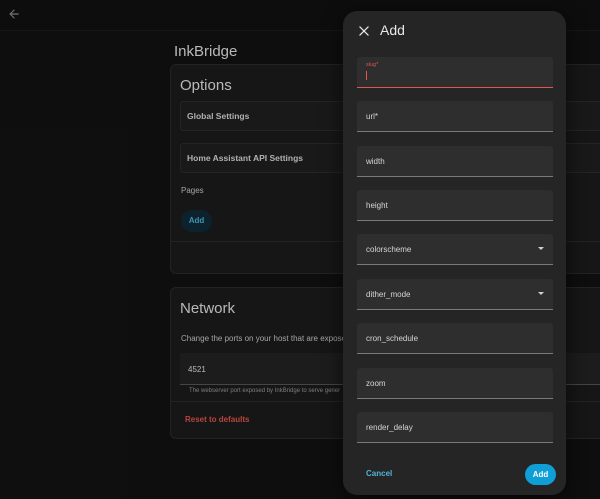 The image size is (600, 499). What do you see at coordinates (389, 427) in the screenshot?
I see `render-delay-label: render_delay` at bounding box center [389, 427].